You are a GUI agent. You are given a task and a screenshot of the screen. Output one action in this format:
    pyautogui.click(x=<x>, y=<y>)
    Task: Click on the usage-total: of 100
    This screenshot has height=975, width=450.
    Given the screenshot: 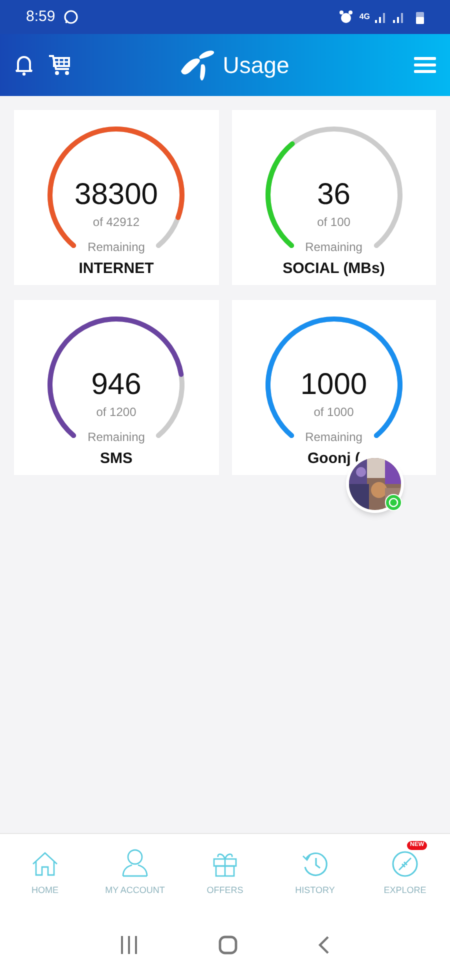 What is the action you would take?
    pyautogui.click(x=333, y=222)
    